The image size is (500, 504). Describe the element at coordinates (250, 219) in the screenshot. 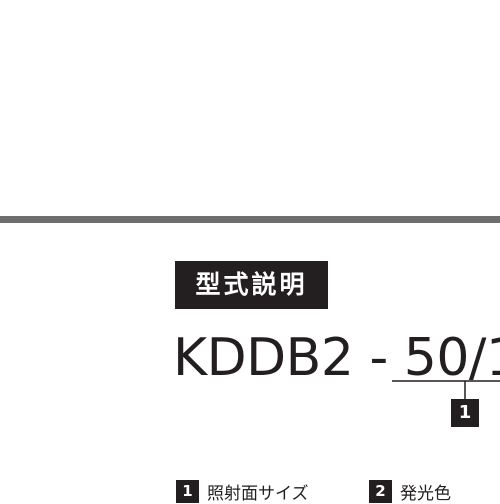

I see `section-divider` at that location.